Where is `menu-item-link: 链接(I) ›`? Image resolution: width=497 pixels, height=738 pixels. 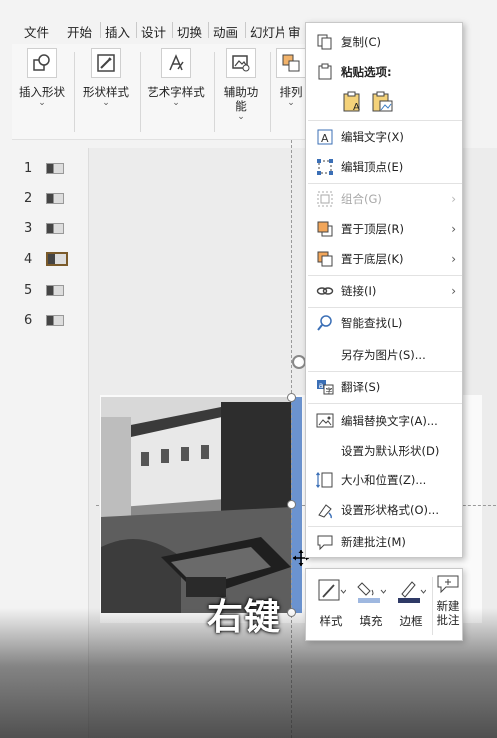 menu-item-link: 链接(I) › is located at coordinates (385, 291).